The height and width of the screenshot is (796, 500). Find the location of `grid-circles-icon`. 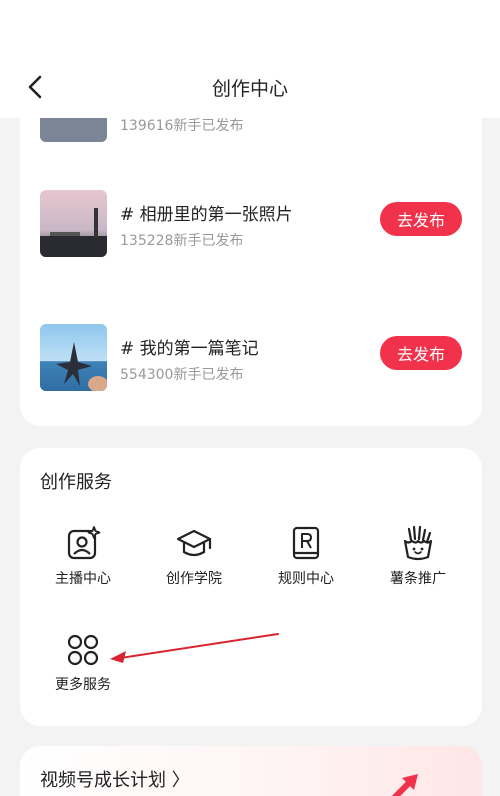

grid-circles-icon is located at coordinates (83, 650).